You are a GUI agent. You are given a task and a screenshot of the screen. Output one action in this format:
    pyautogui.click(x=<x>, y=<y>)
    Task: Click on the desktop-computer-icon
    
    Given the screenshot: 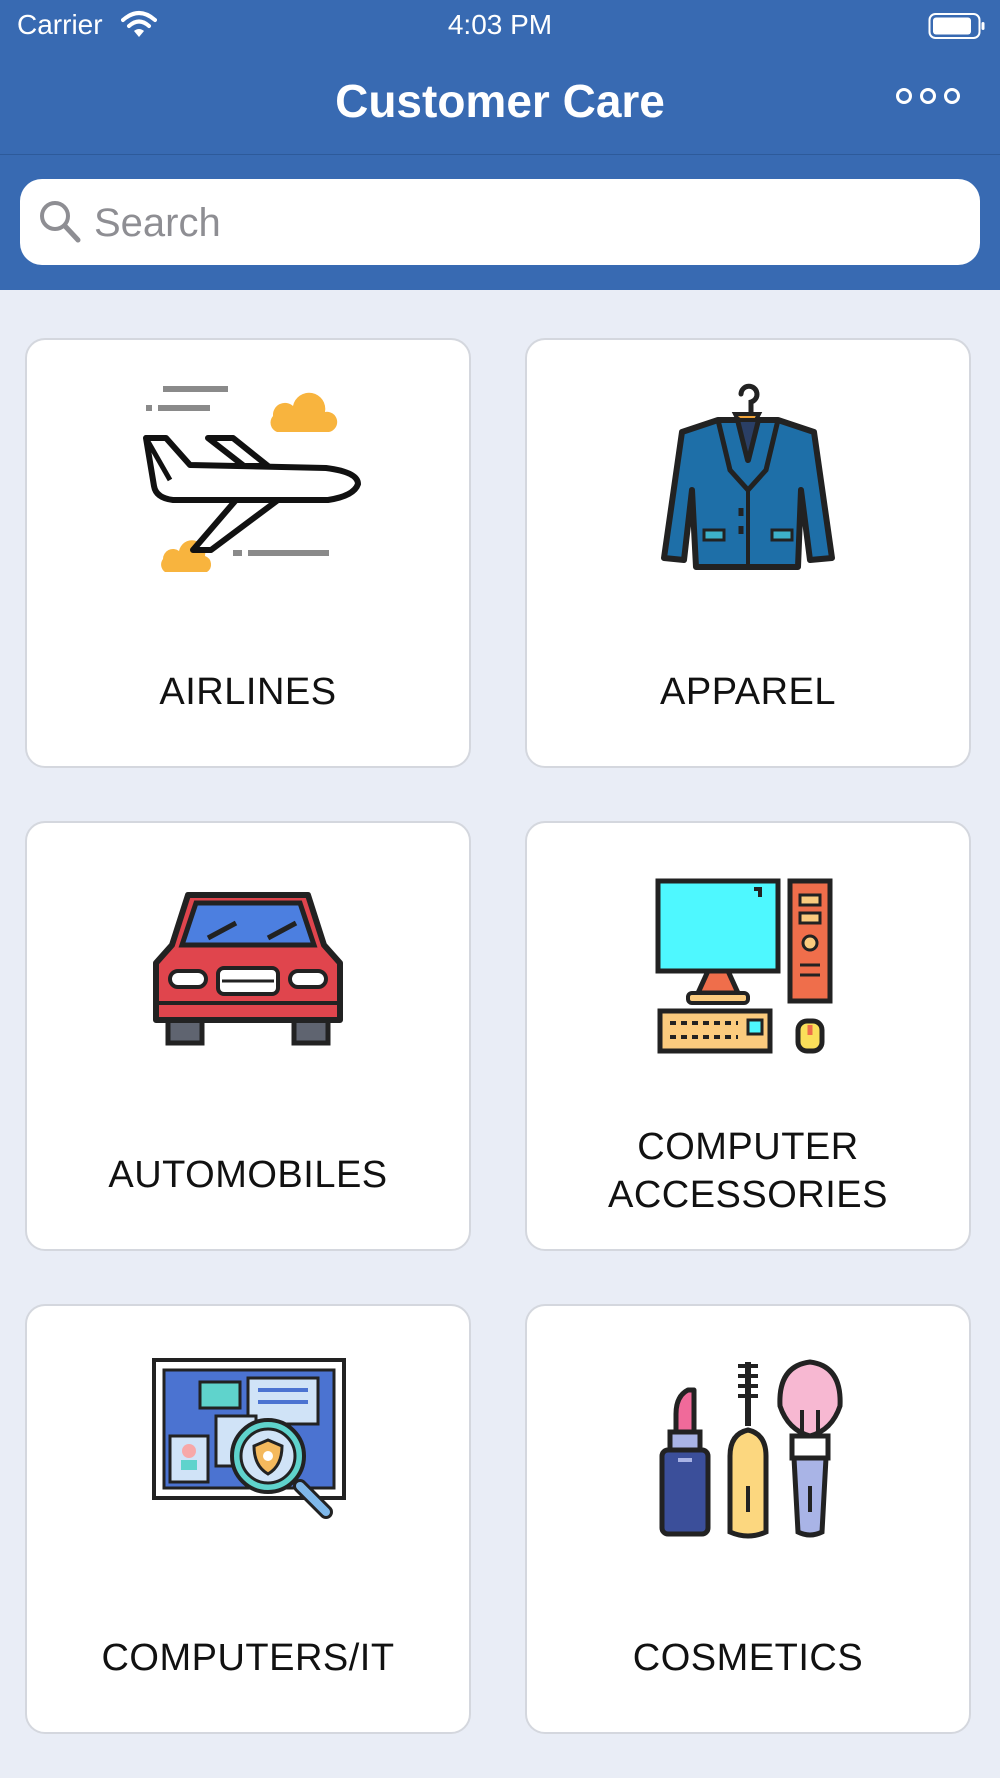 What is the action you would take?
    pyautogui.click(x=748, y=978)
    